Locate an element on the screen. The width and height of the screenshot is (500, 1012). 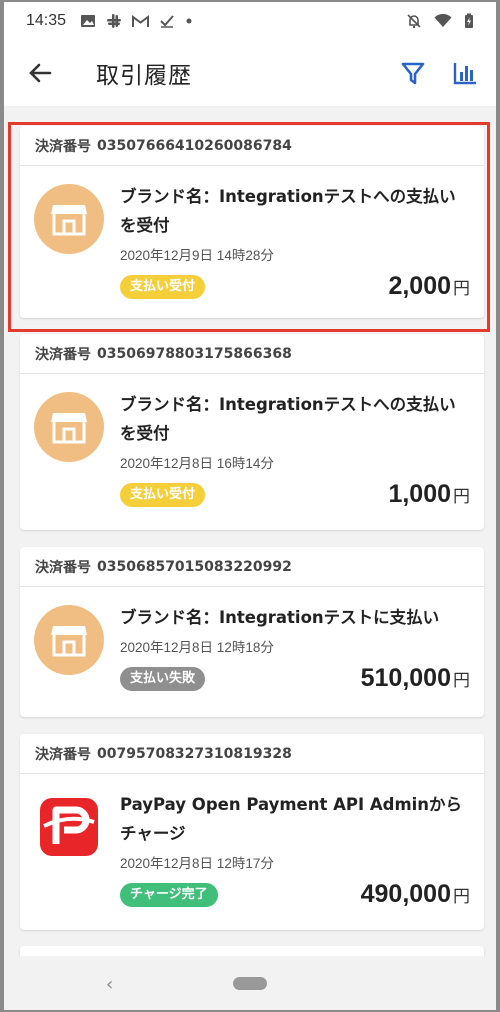
transaction-description: ブランド名：Integrationテストに支払い is located at coordinates (280, 617).